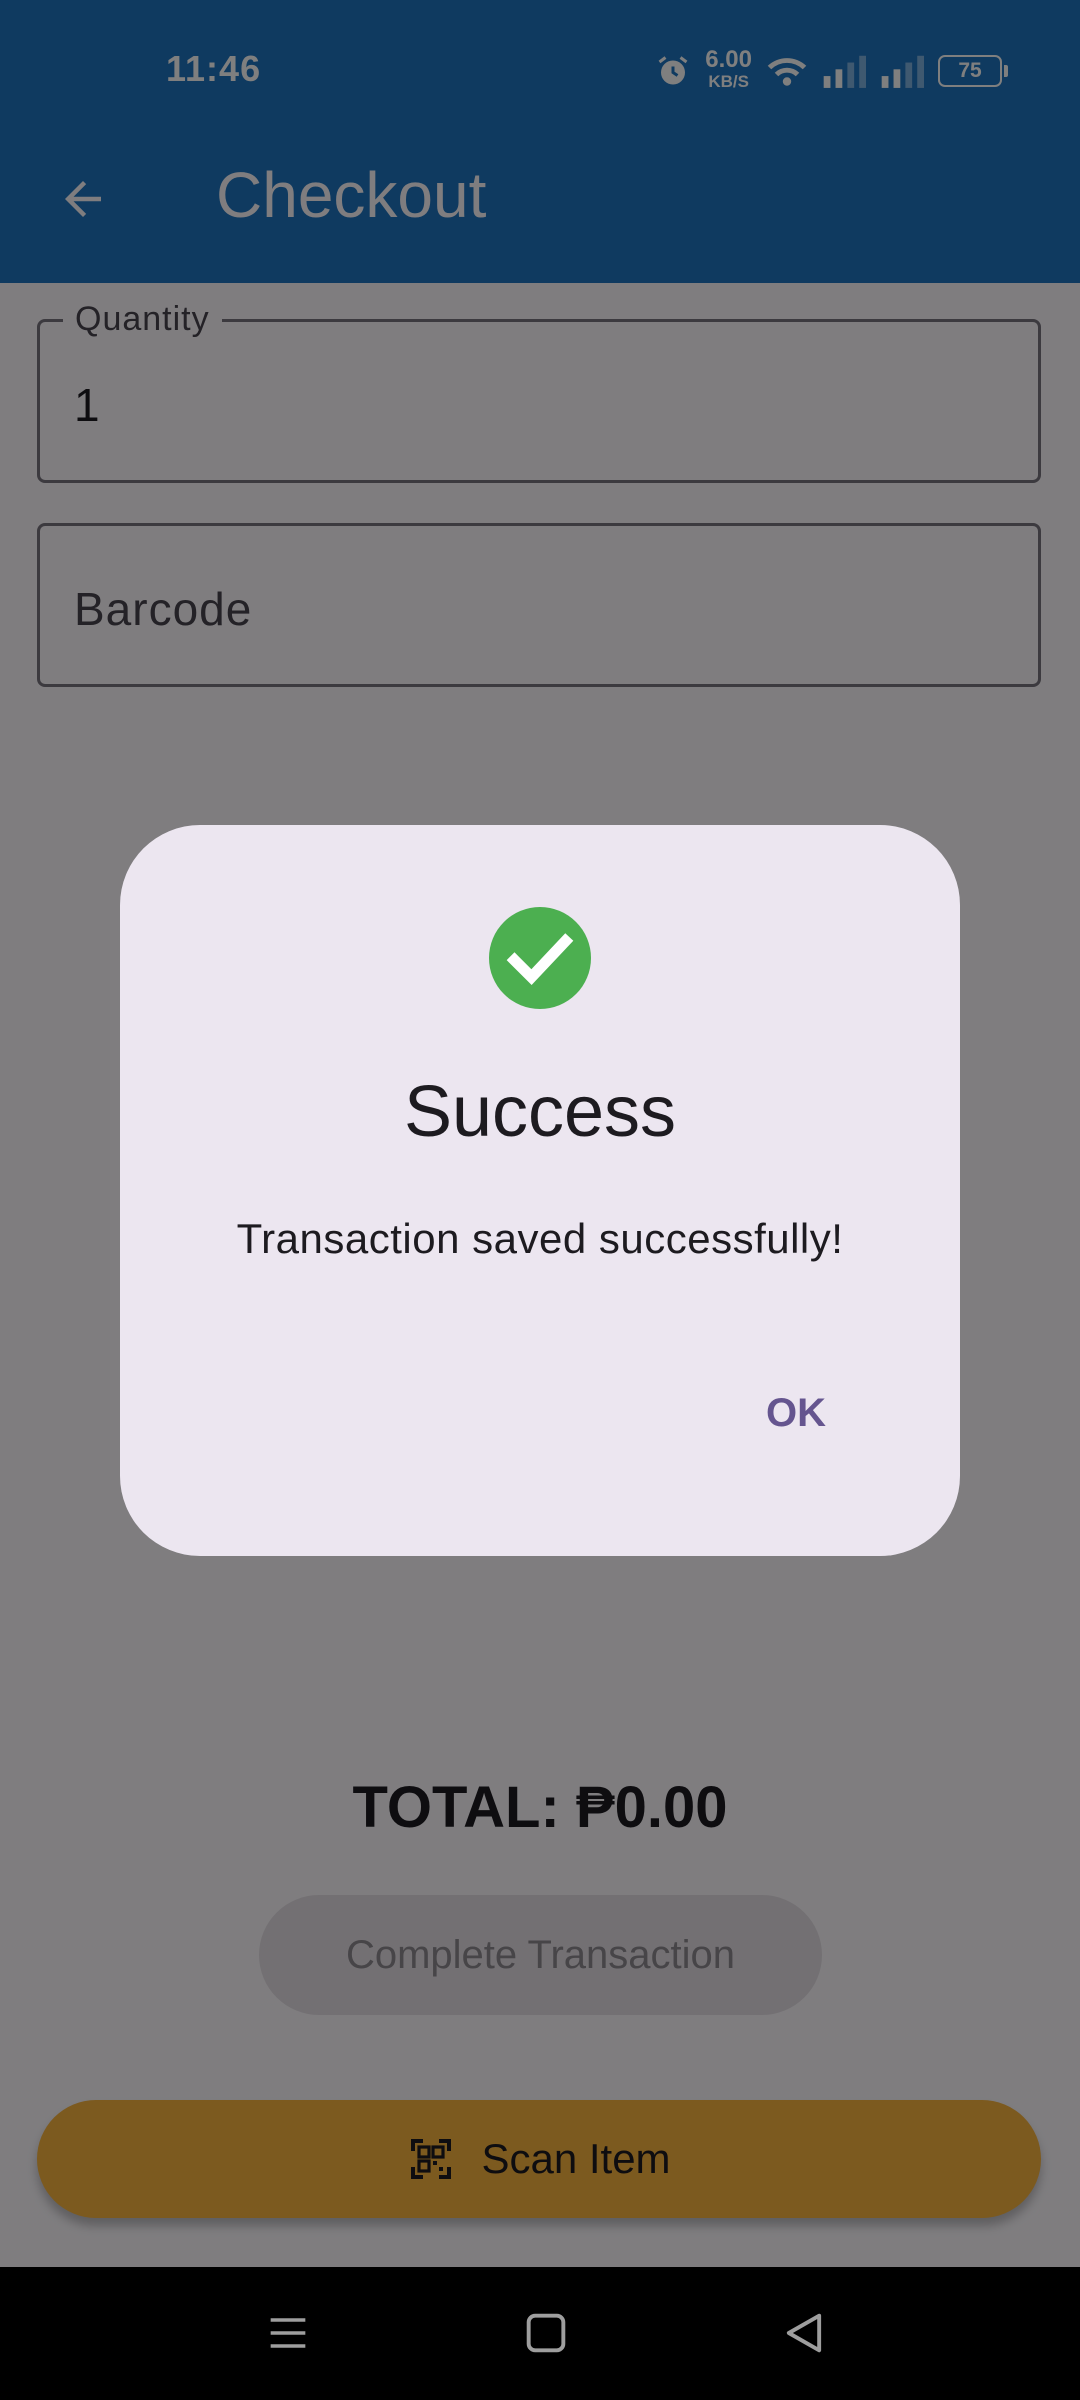  I want to click on dialog-message: Transaction saved successfully!, so click(540, 1238).